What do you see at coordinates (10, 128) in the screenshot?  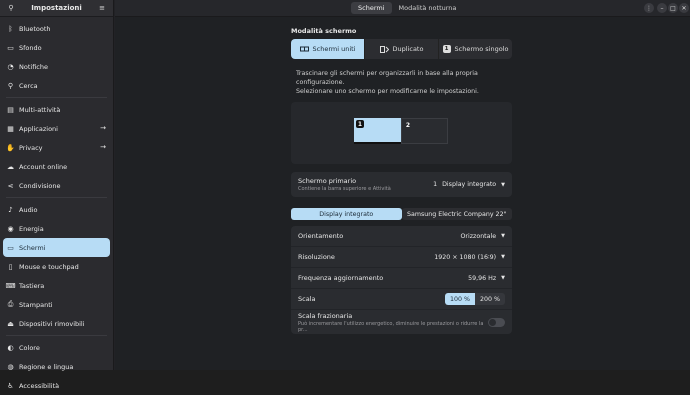 I see `apps-icon: ▦` at bounding box center [10, 128].